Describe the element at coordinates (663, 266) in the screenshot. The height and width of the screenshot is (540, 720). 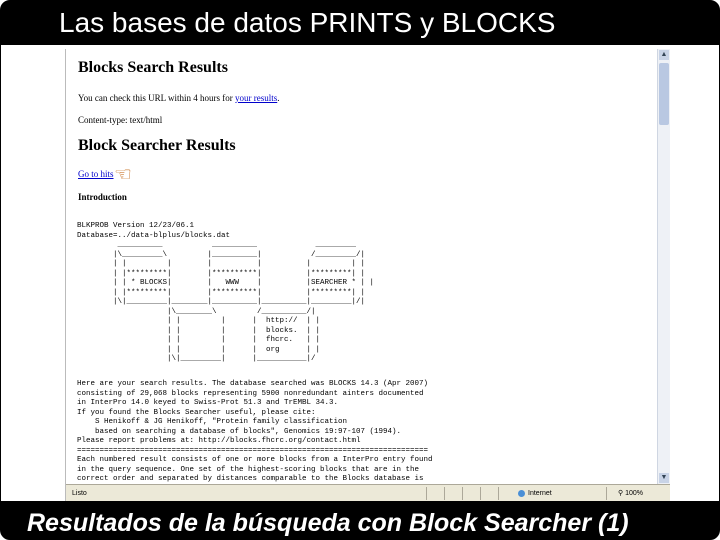
I see `vertical-scrollbar: ▲ ▼` at that location.